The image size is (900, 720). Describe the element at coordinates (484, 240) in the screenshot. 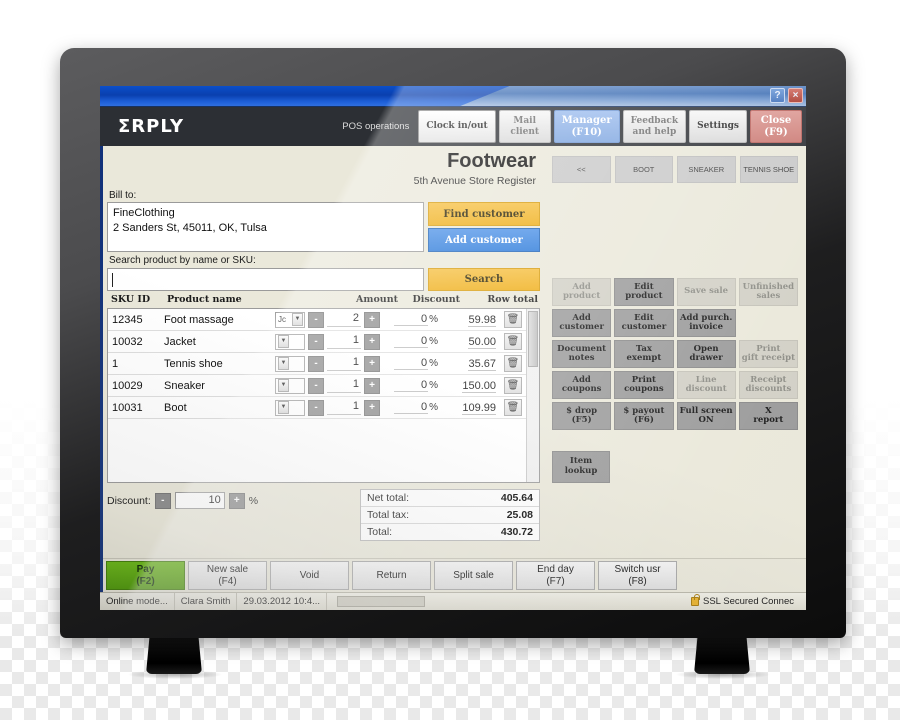

I see `add-customer-button: Add customer` at that location.